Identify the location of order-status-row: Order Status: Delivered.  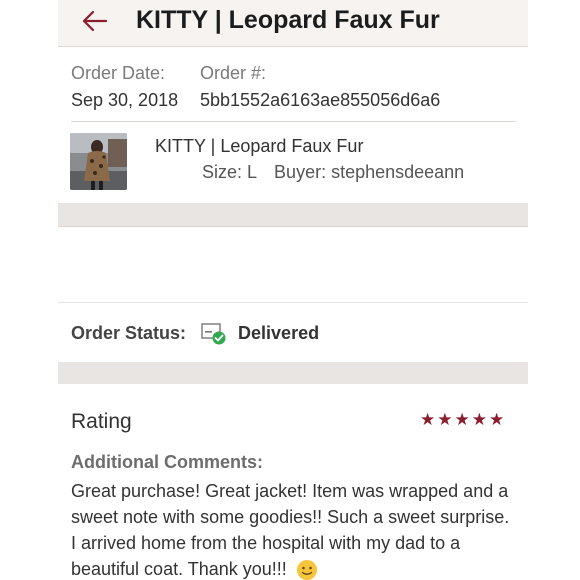
(195, 333).